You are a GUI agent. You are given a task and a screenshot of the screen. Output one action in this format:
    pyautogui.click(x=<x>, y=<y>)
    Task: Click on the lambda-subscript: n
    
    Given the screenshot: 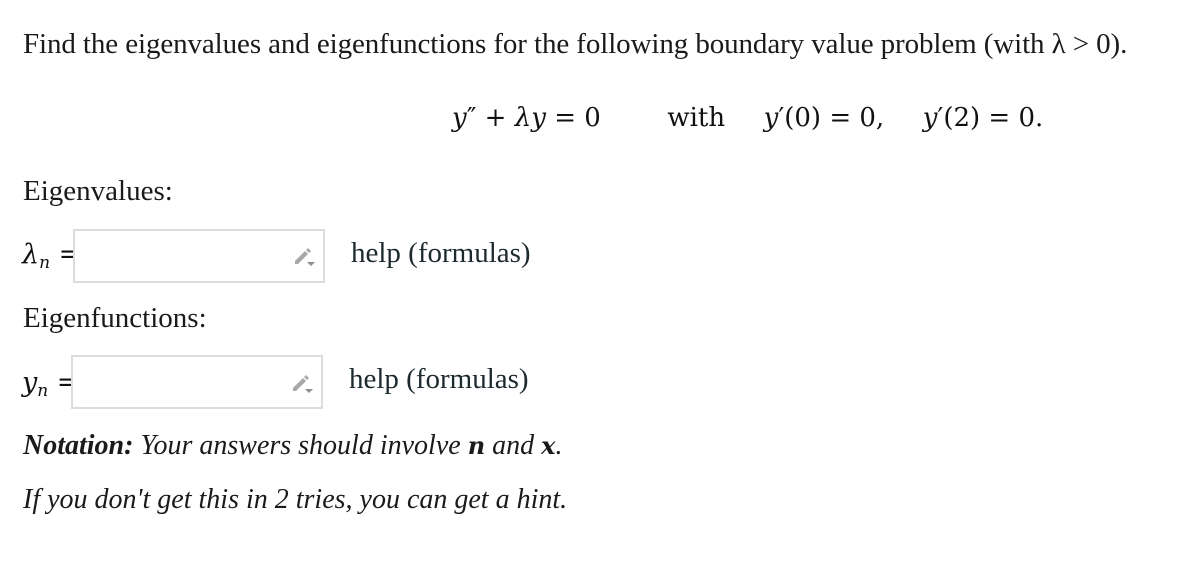 What is the action you would take?
    pyautogui.click(x=45, y=263)
    